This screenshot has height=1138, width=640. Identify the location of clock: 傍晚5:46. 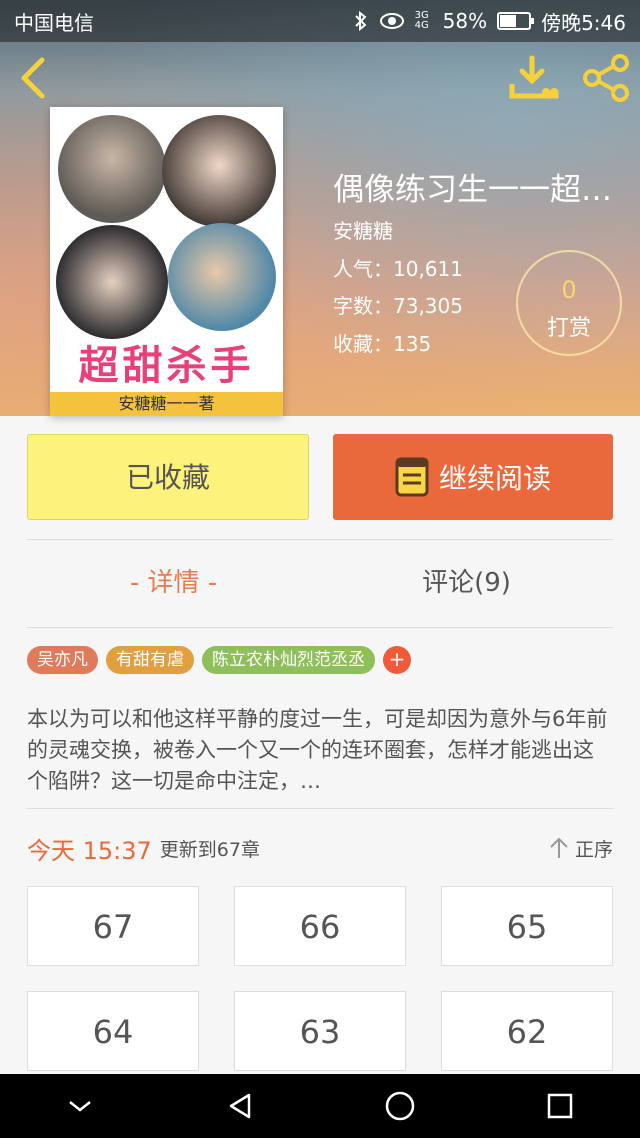
(583, 22).